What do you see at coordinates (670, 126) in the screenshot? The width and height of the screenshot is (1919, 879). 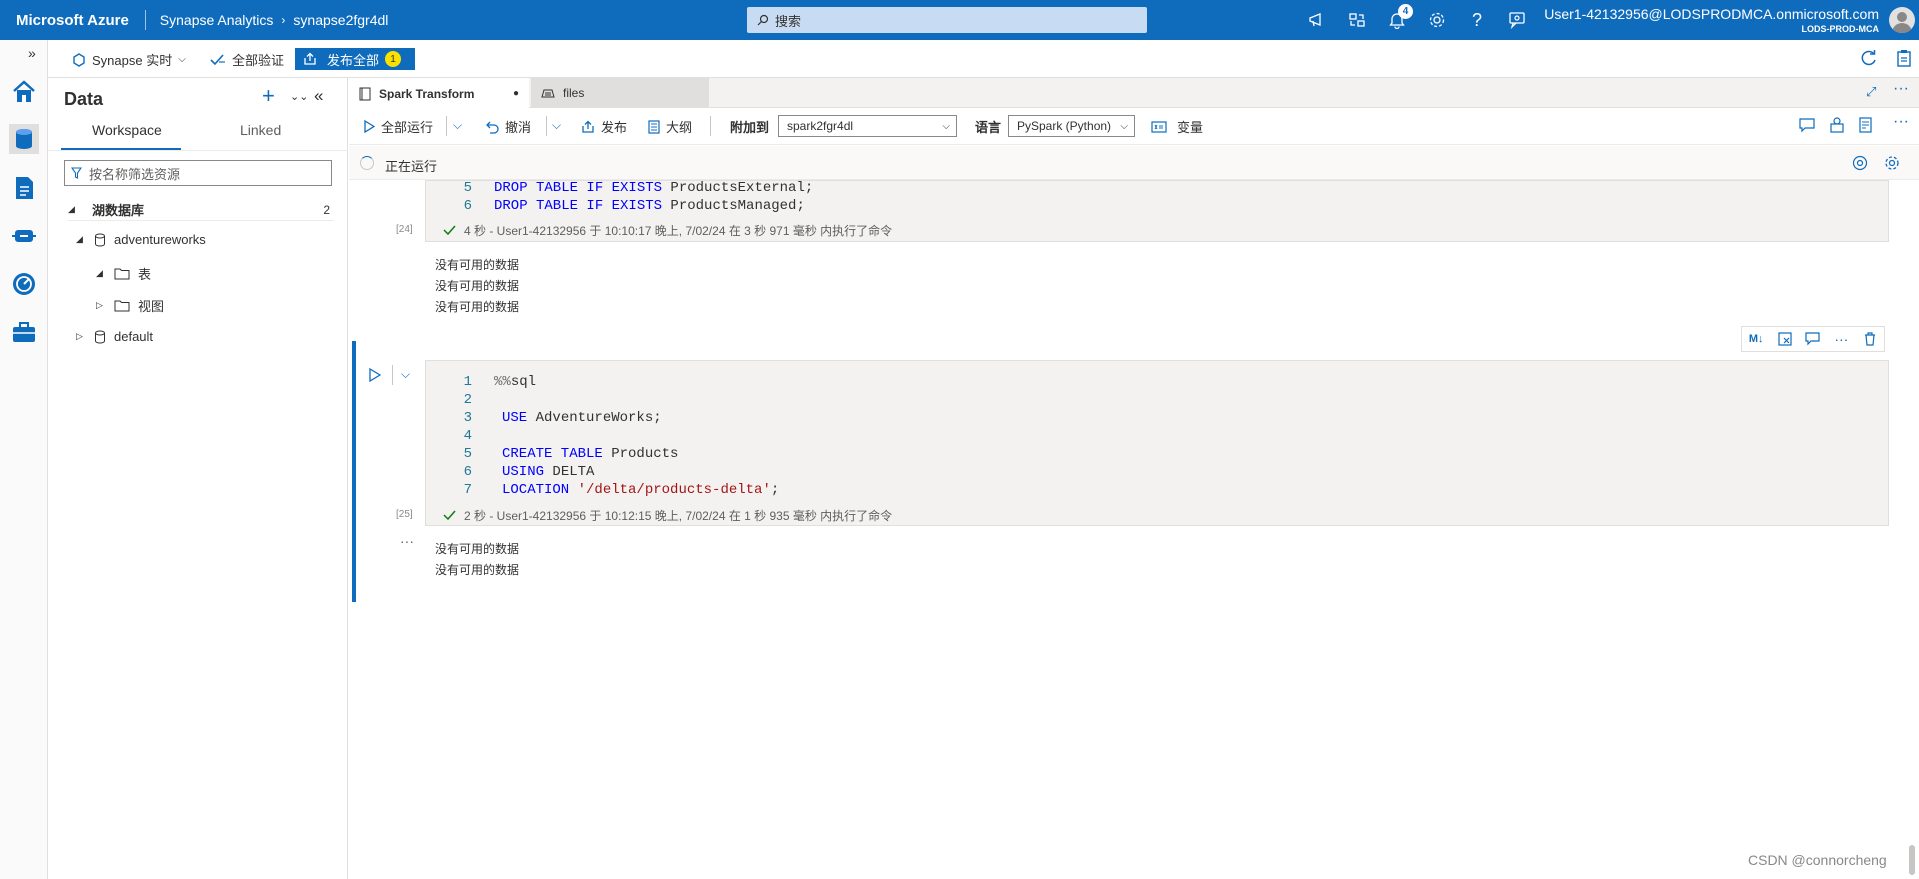 I see `outline-button: 大纲` at bounding box center [670, 126].